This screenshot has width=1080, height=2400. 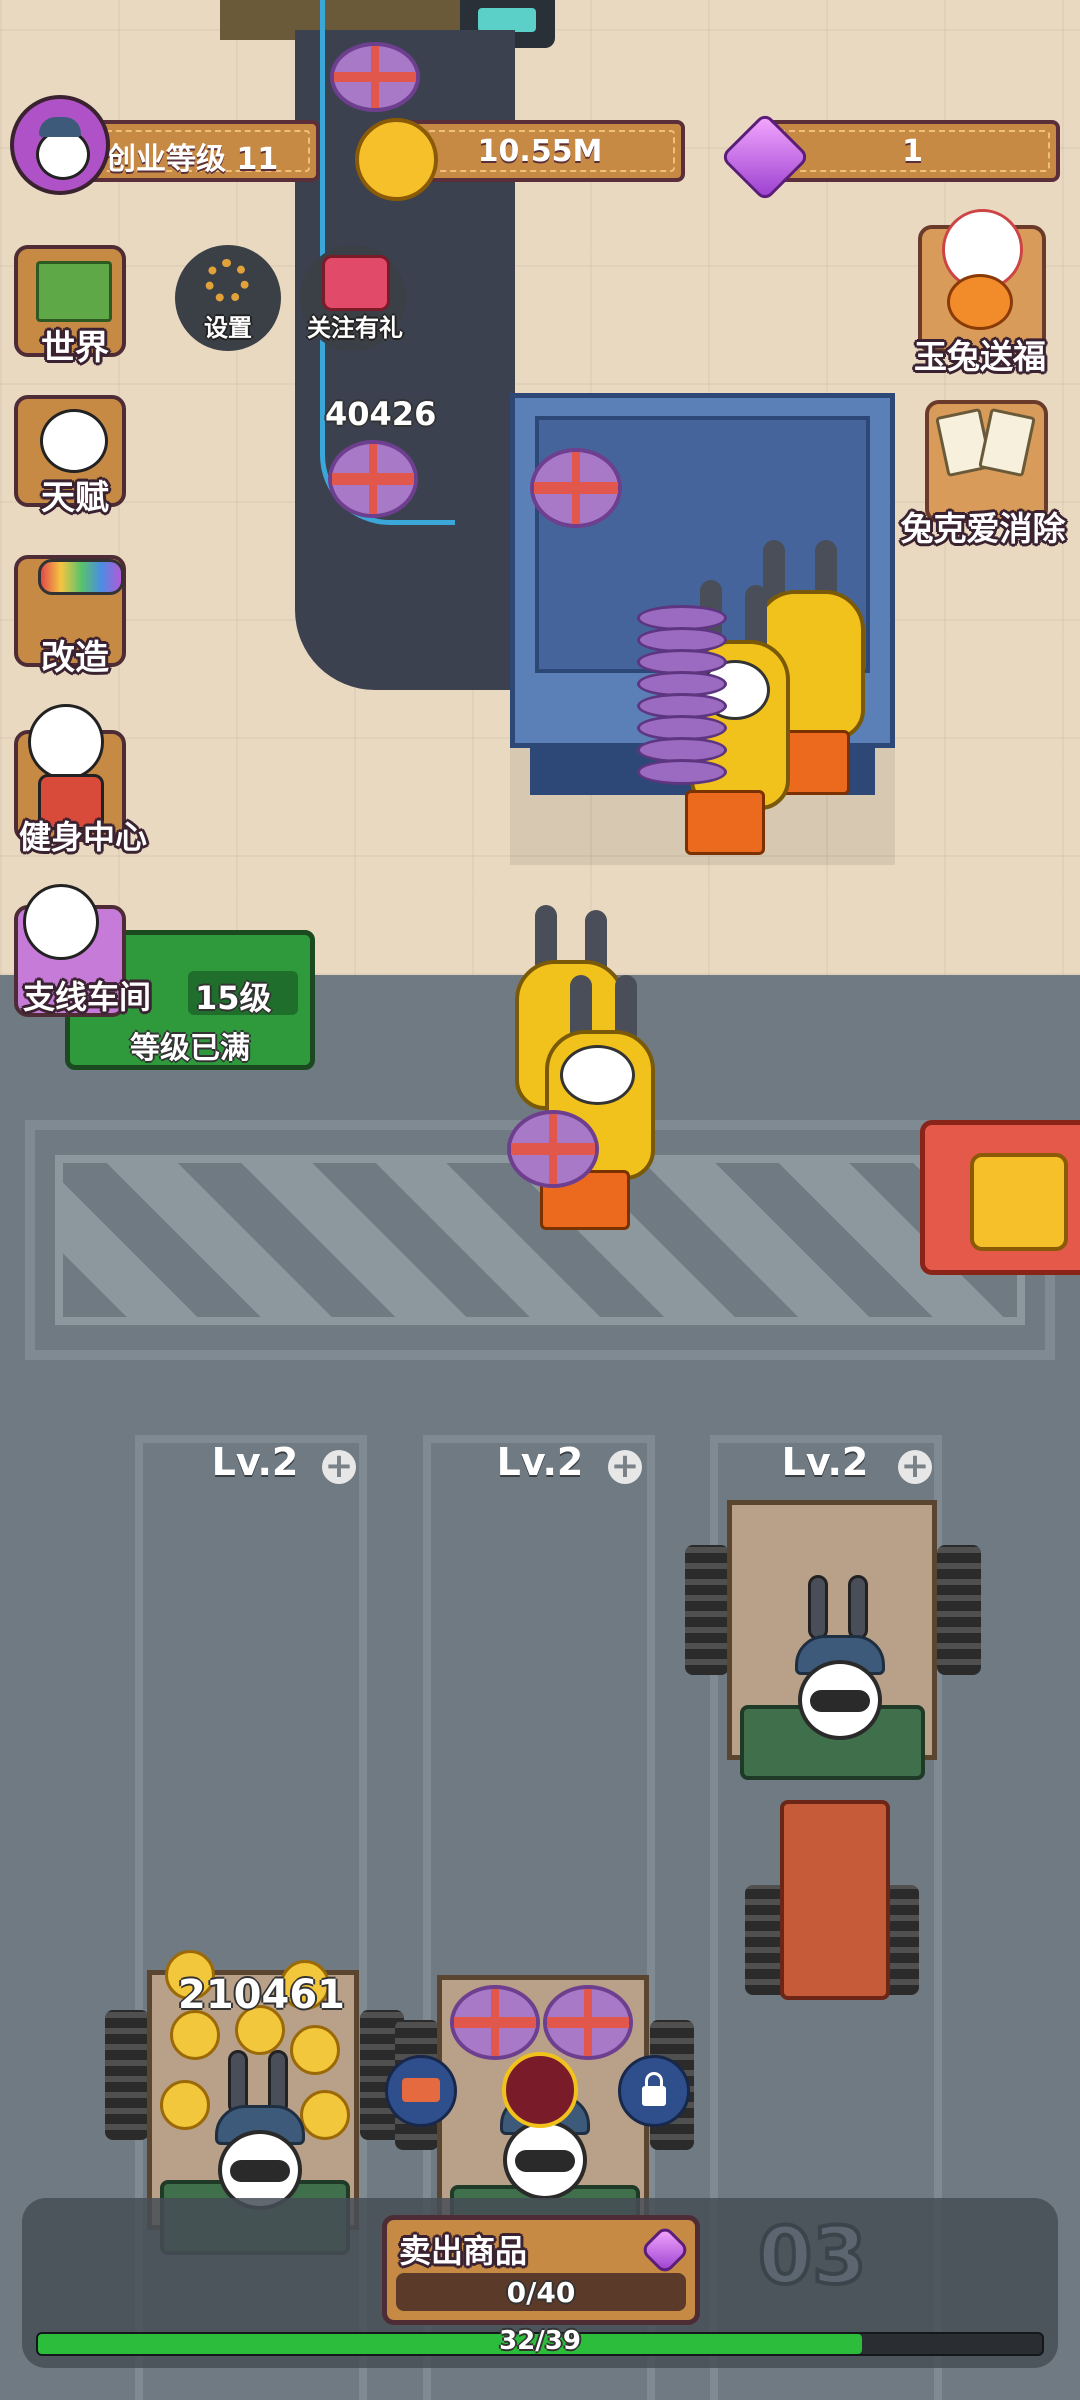 I want to click on cake-stack, so click(x=683, y=700).